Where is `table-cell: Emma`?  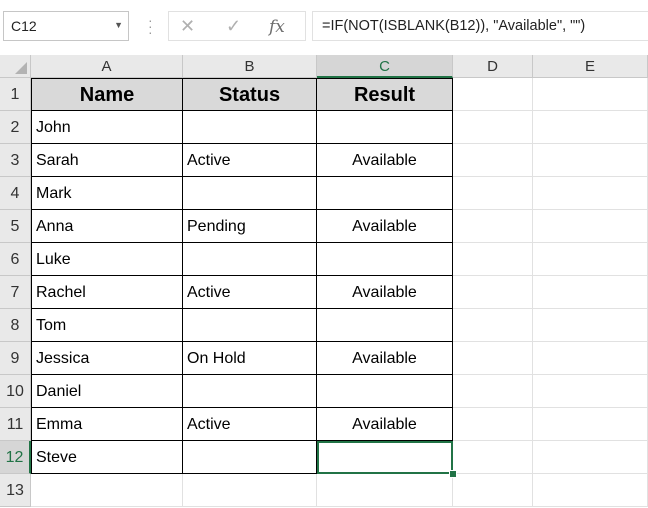
table-cell: Emma is located at coordinates (107, 424).